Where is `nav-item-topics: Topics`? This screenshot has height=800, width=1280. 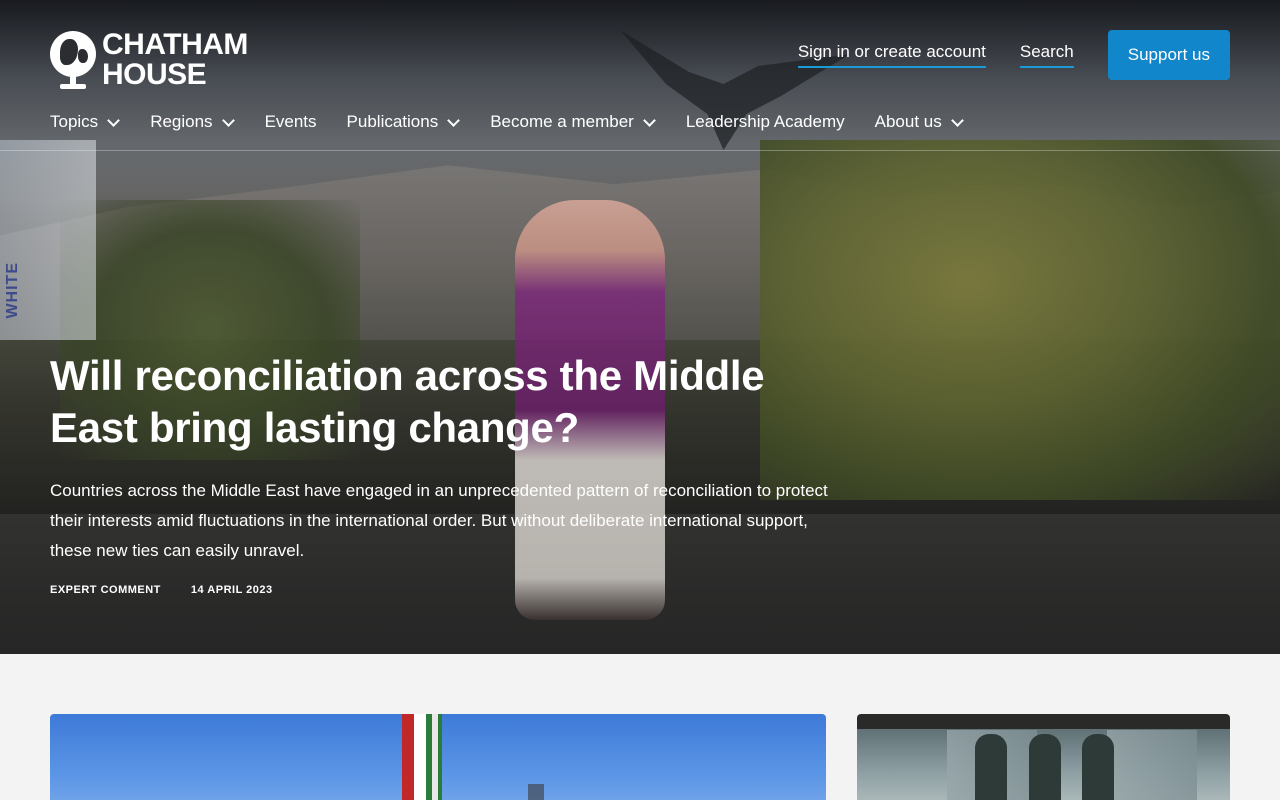
nav-item-topics: Topics is located at coordinates (85, 122).